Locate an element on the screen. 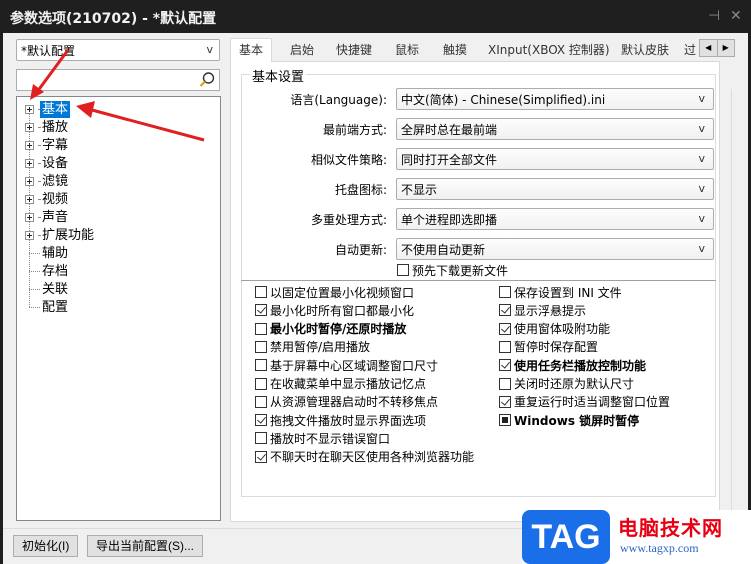 The height and width of the screenshot is (564, 751). tree-item-label: 基本 is located at coordinates (55, 109).